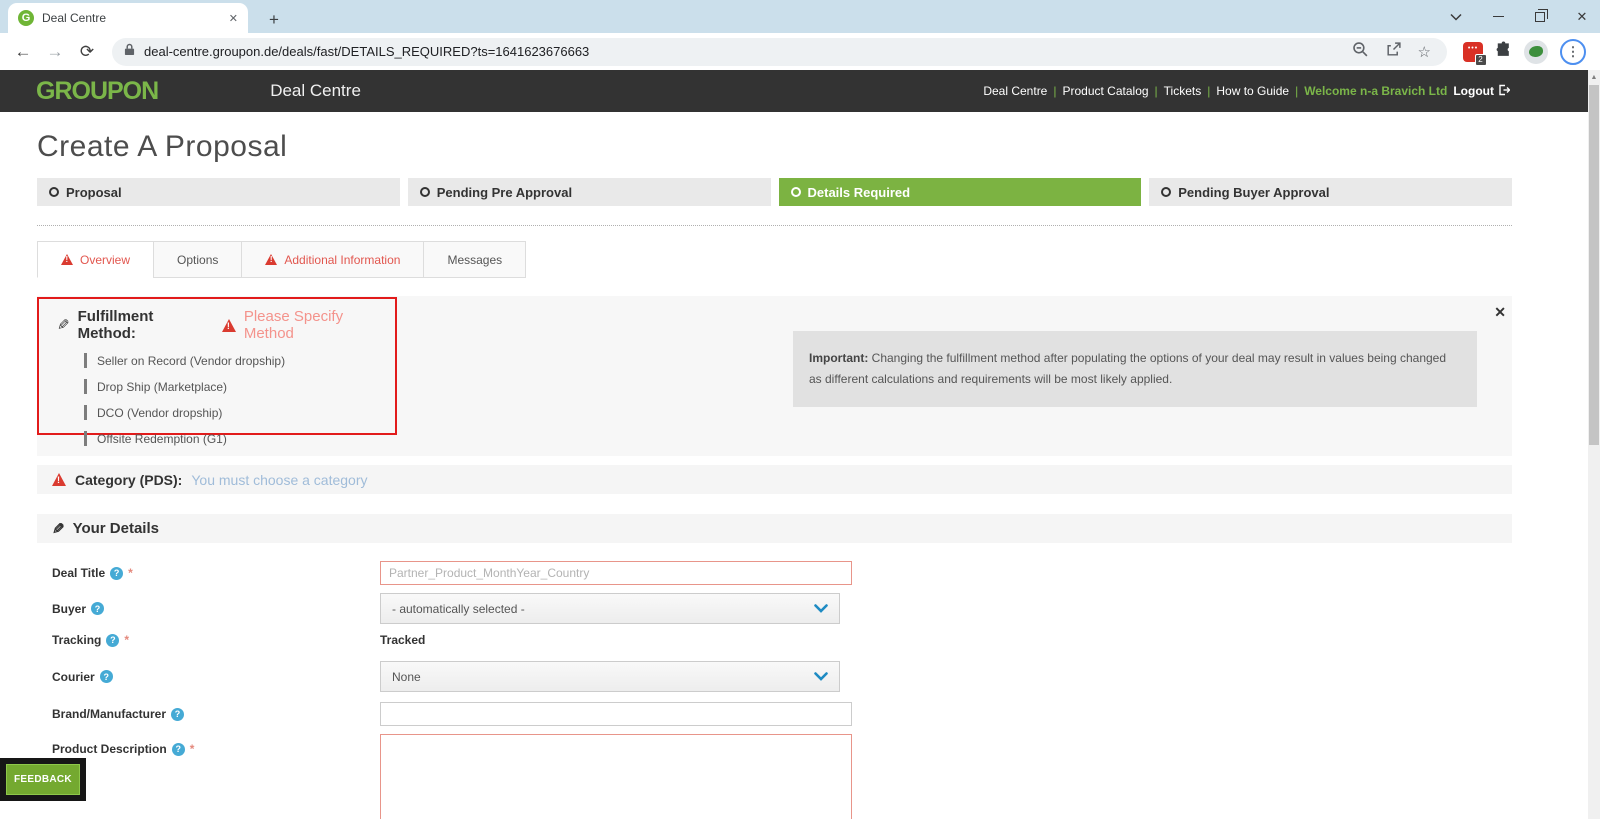  I want to click on back-button: ←, so click(23, 52).